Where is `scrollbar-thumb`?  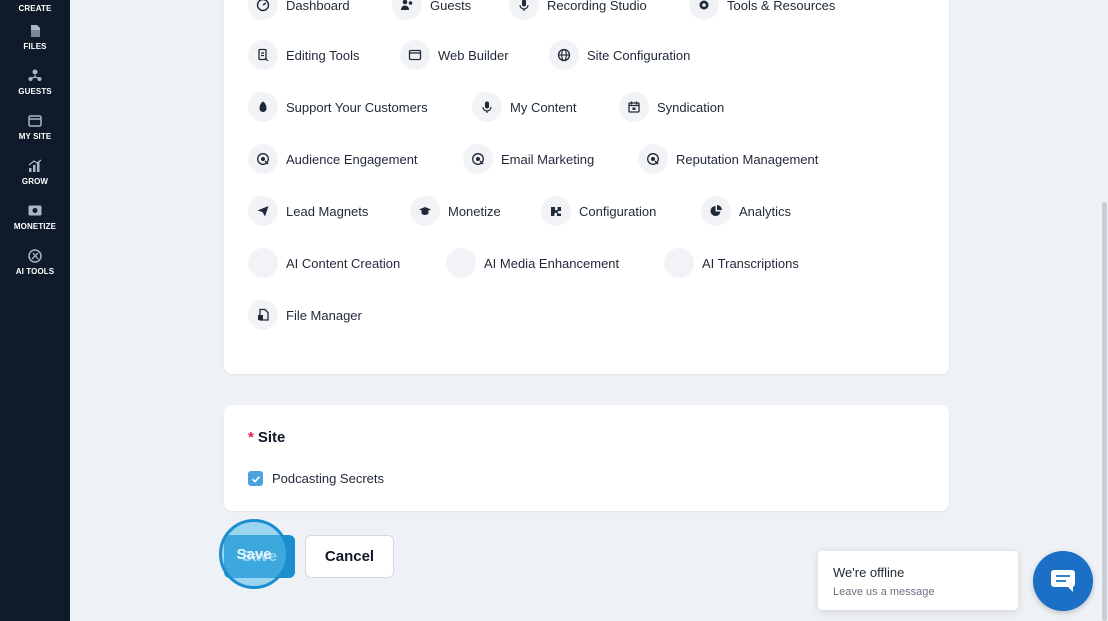
scrollbar-thumb is located at coordinates (1104, 411).